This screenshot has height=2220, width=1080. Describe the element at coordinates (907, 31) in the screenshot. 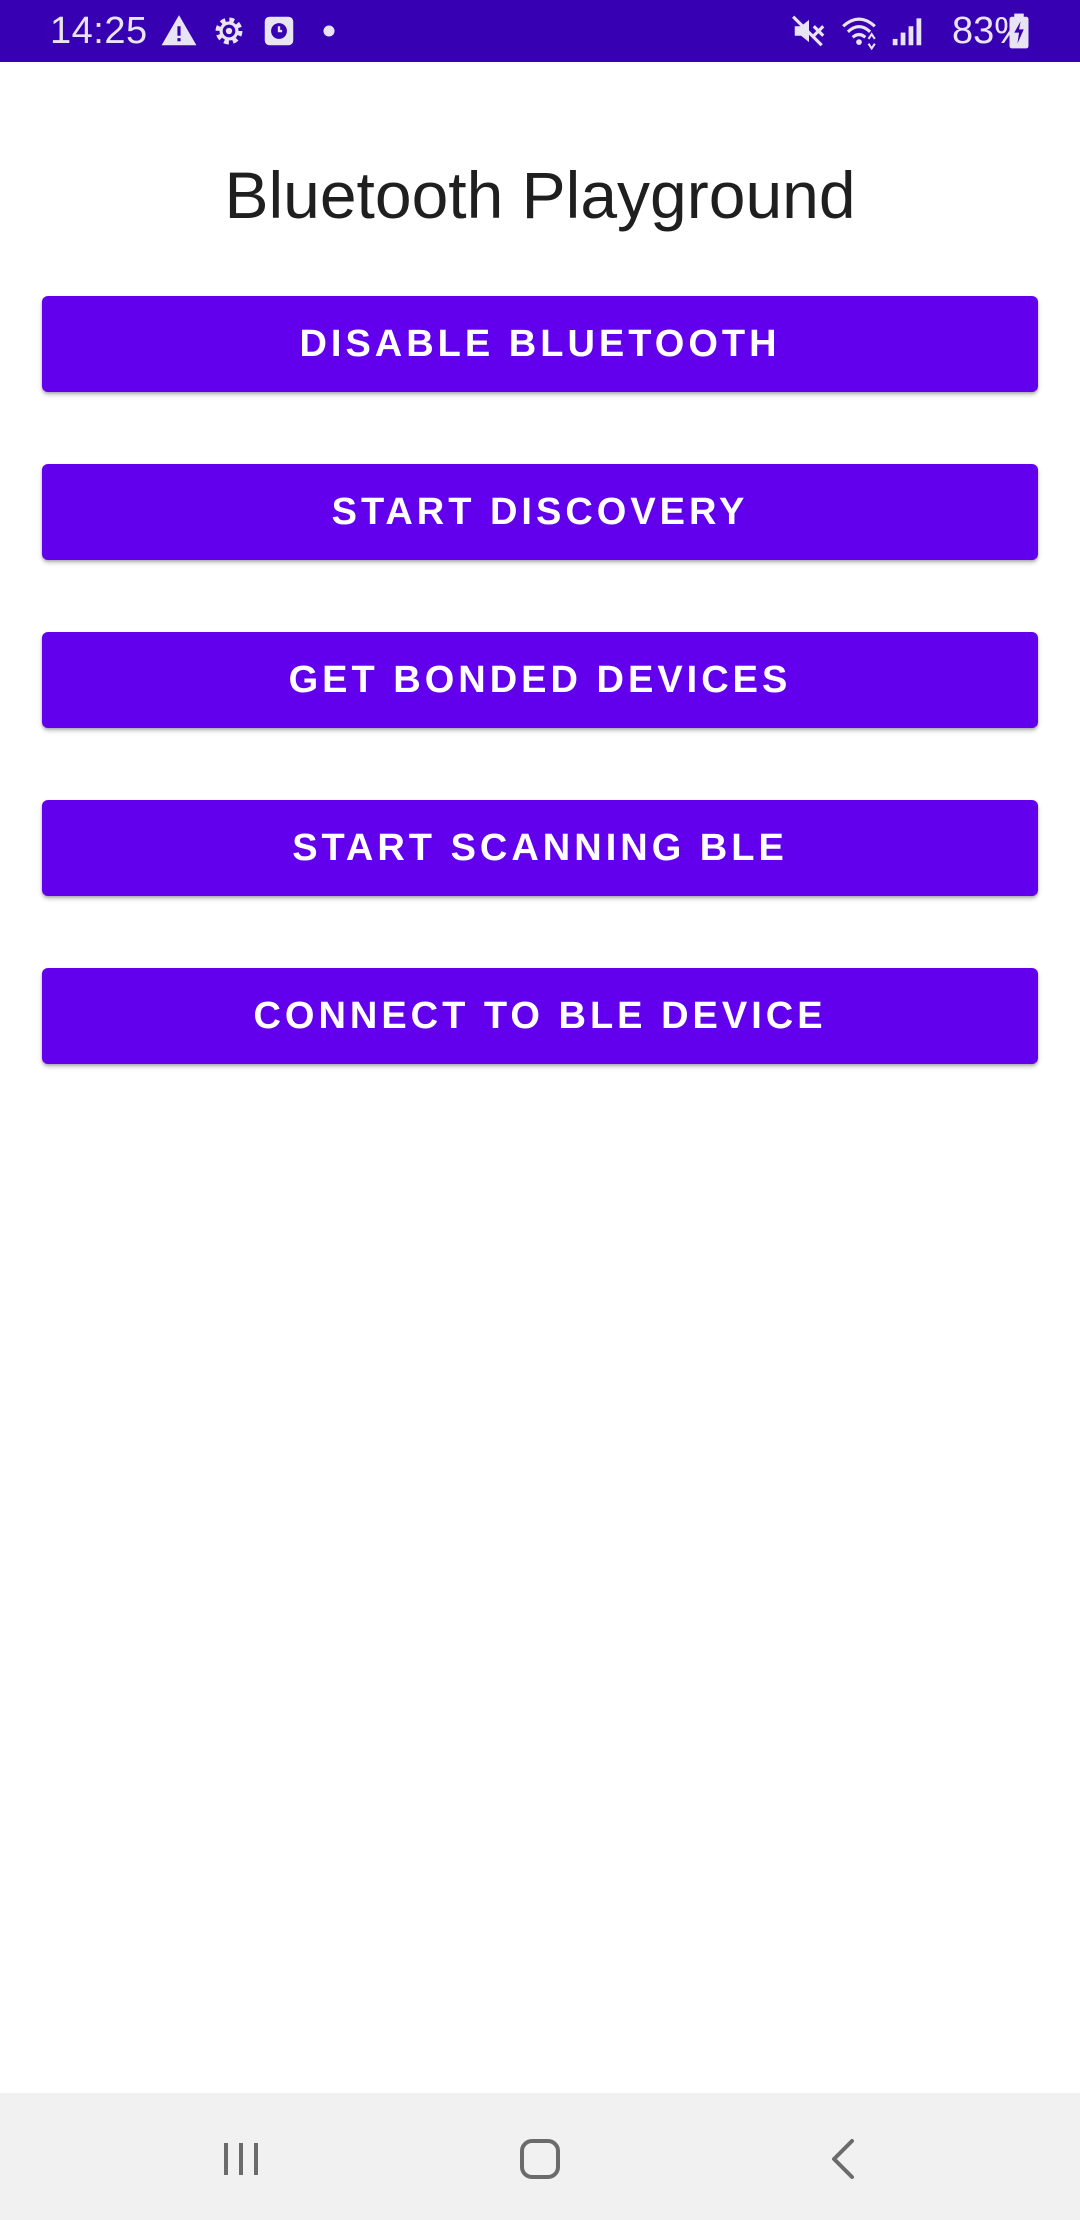

I see `signal-icon` at that location.